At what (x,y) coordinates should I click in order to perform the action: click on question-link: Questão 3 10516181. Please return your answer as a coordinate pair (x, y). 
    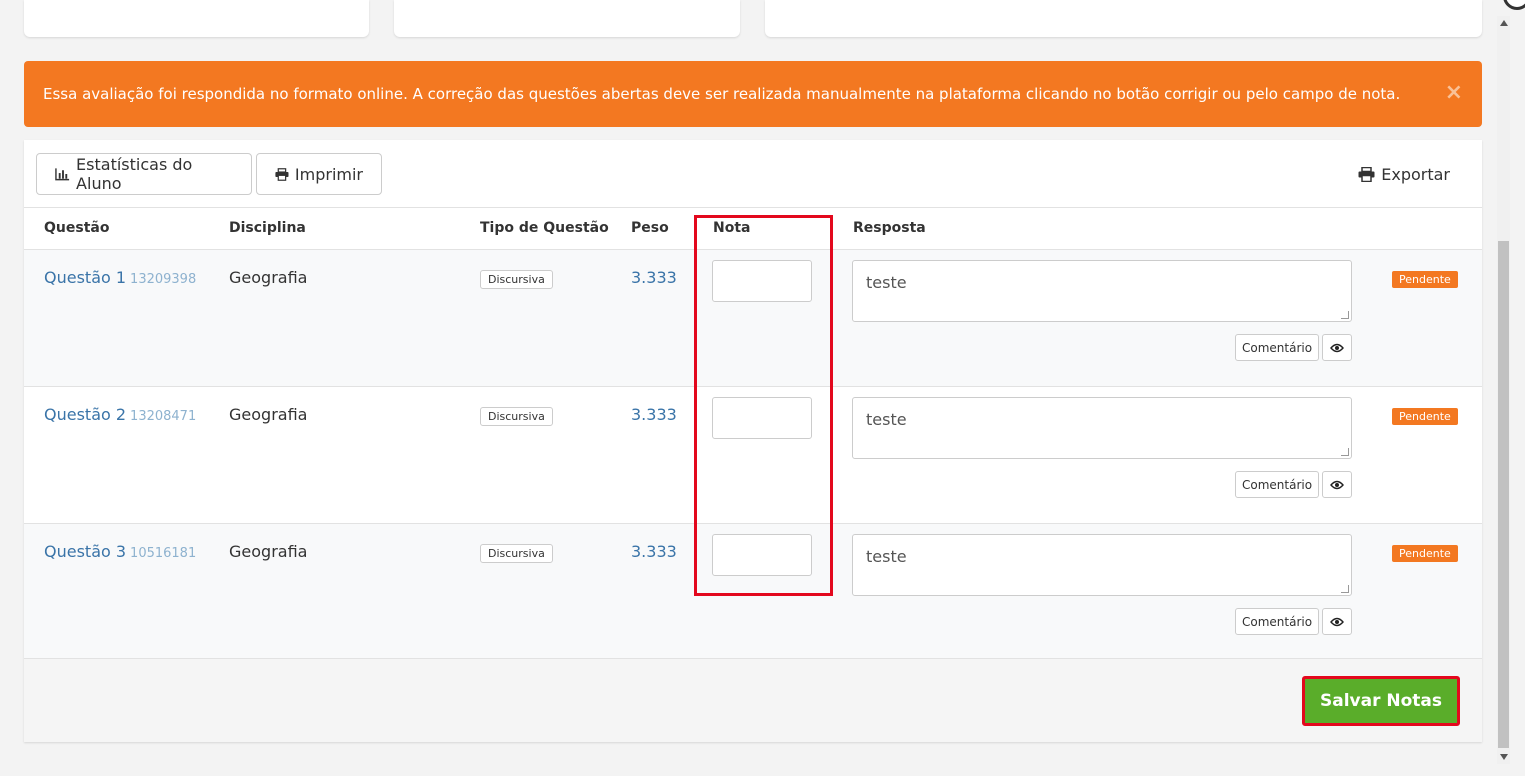
    Looking at the image, I should click on (120, 551).